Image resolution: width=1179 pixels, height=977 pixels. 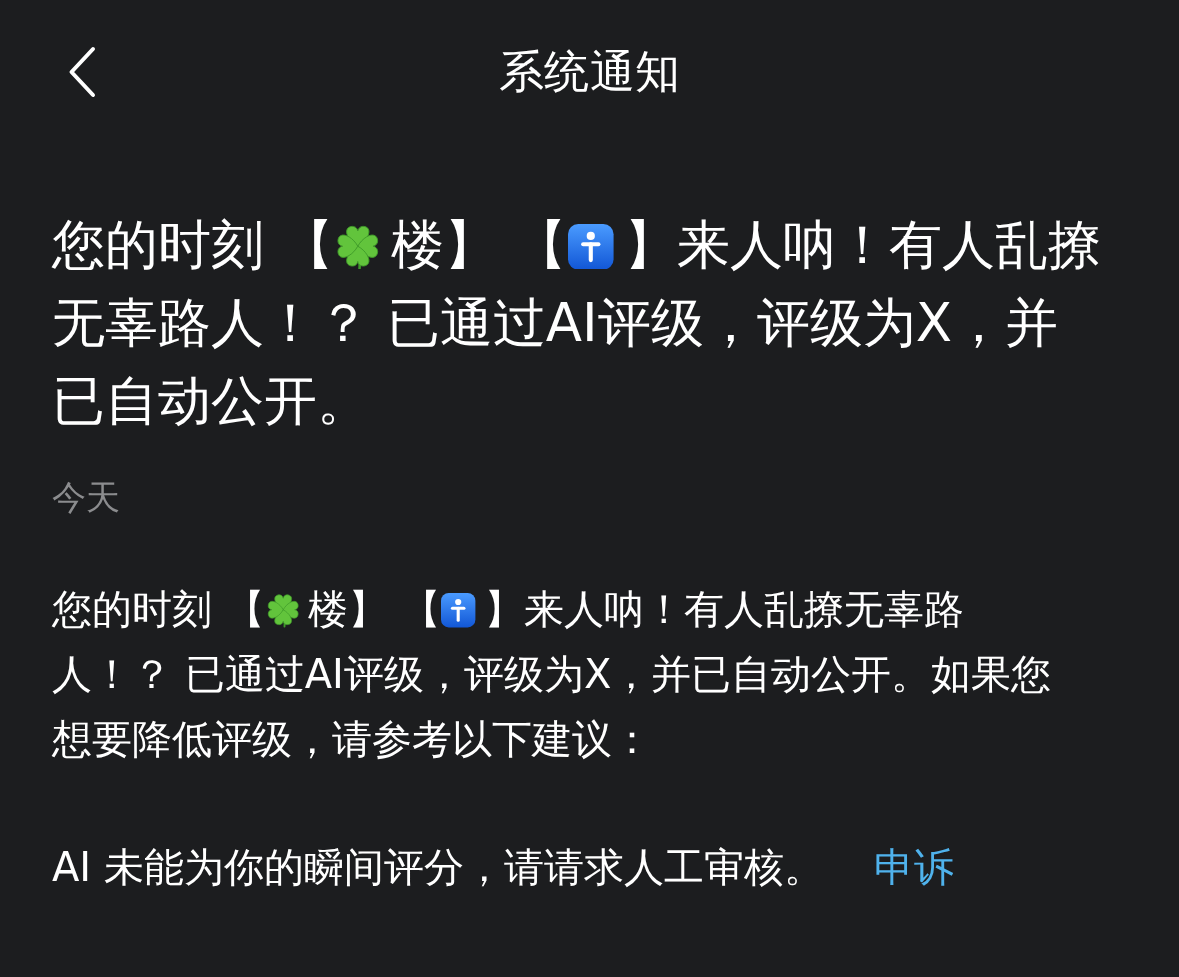 I want to click on back-icon, so click(x=82, y=72).